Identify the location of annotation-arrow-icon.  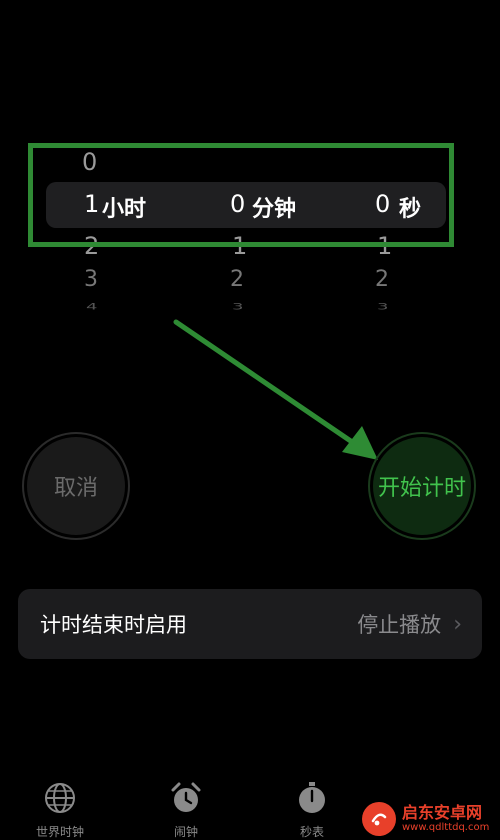
(275, 389).